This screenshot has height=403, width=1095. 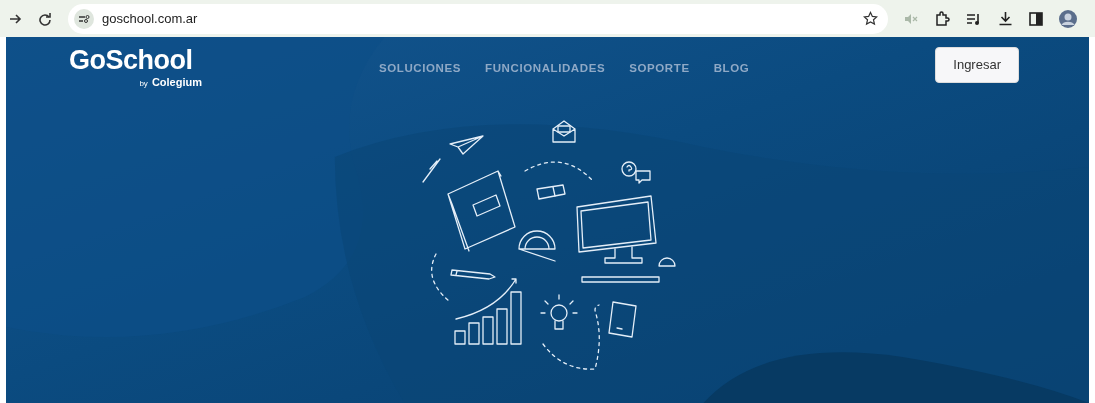 What do you see at coordinates (659, 69) in the screenshot?
I see `nav-link: SOPORTE` at bounding box center [659, 69].